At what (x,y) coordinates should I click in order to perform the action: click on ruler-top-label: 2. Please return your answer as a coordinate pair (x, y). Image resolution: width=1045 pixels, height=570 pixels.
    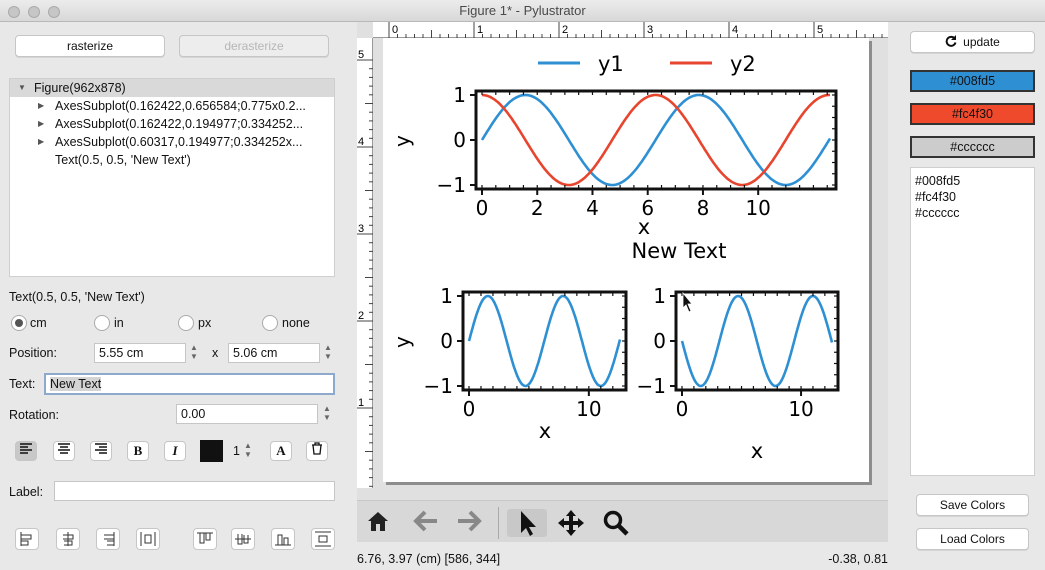
    Looking at the image, I should click on (565, 30).